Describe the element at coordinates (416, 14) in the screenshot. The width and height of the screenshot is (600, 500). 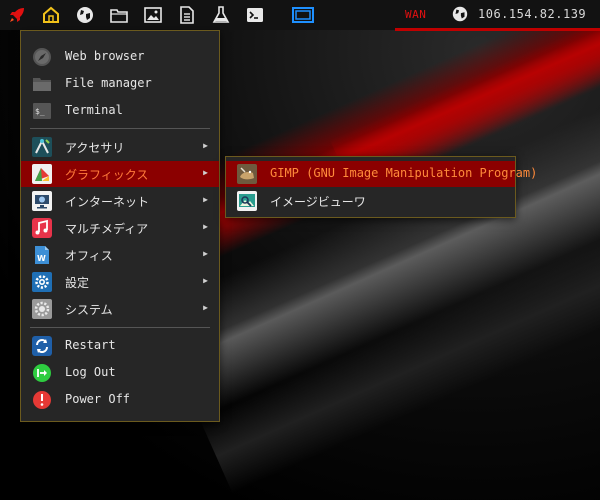
I see `network-label: WAN` at that location.